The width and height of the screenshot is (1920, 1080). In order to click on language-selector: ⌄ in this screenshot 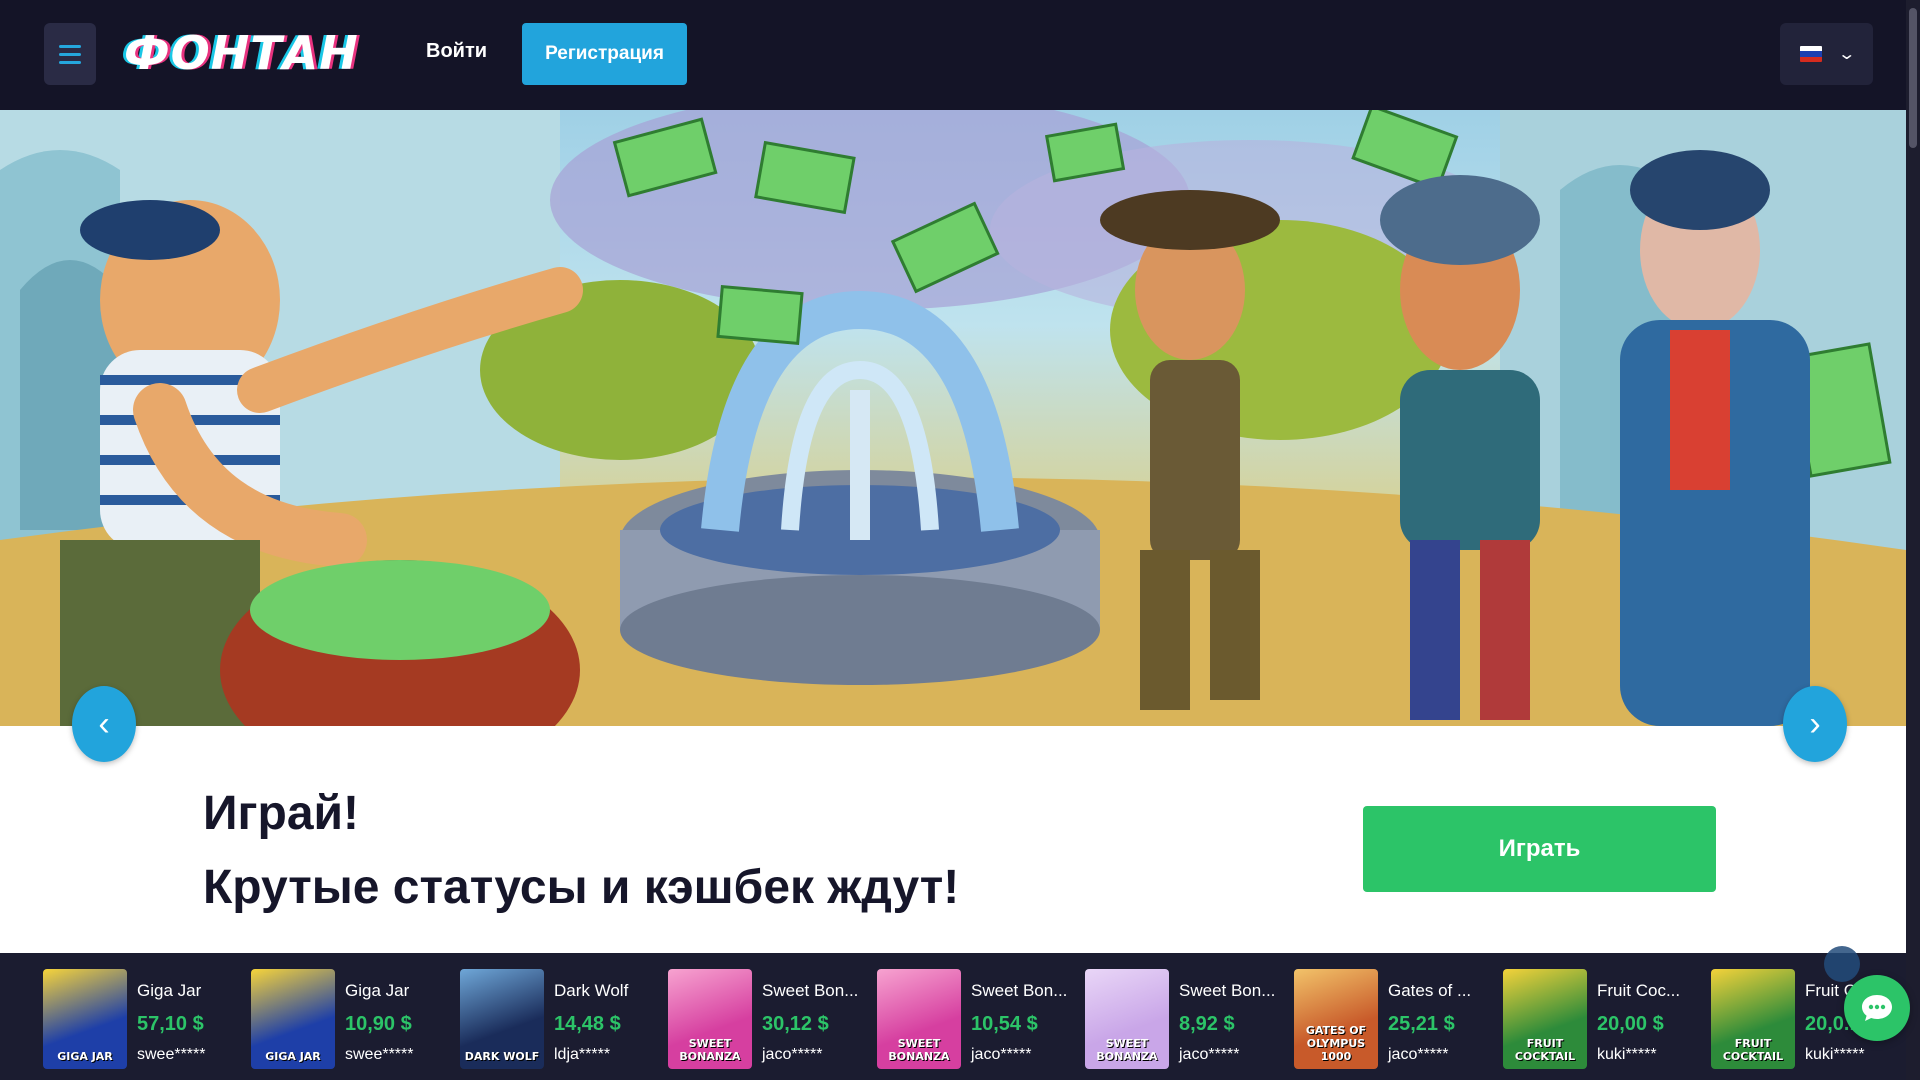, I will do `click(1826, 54)`.